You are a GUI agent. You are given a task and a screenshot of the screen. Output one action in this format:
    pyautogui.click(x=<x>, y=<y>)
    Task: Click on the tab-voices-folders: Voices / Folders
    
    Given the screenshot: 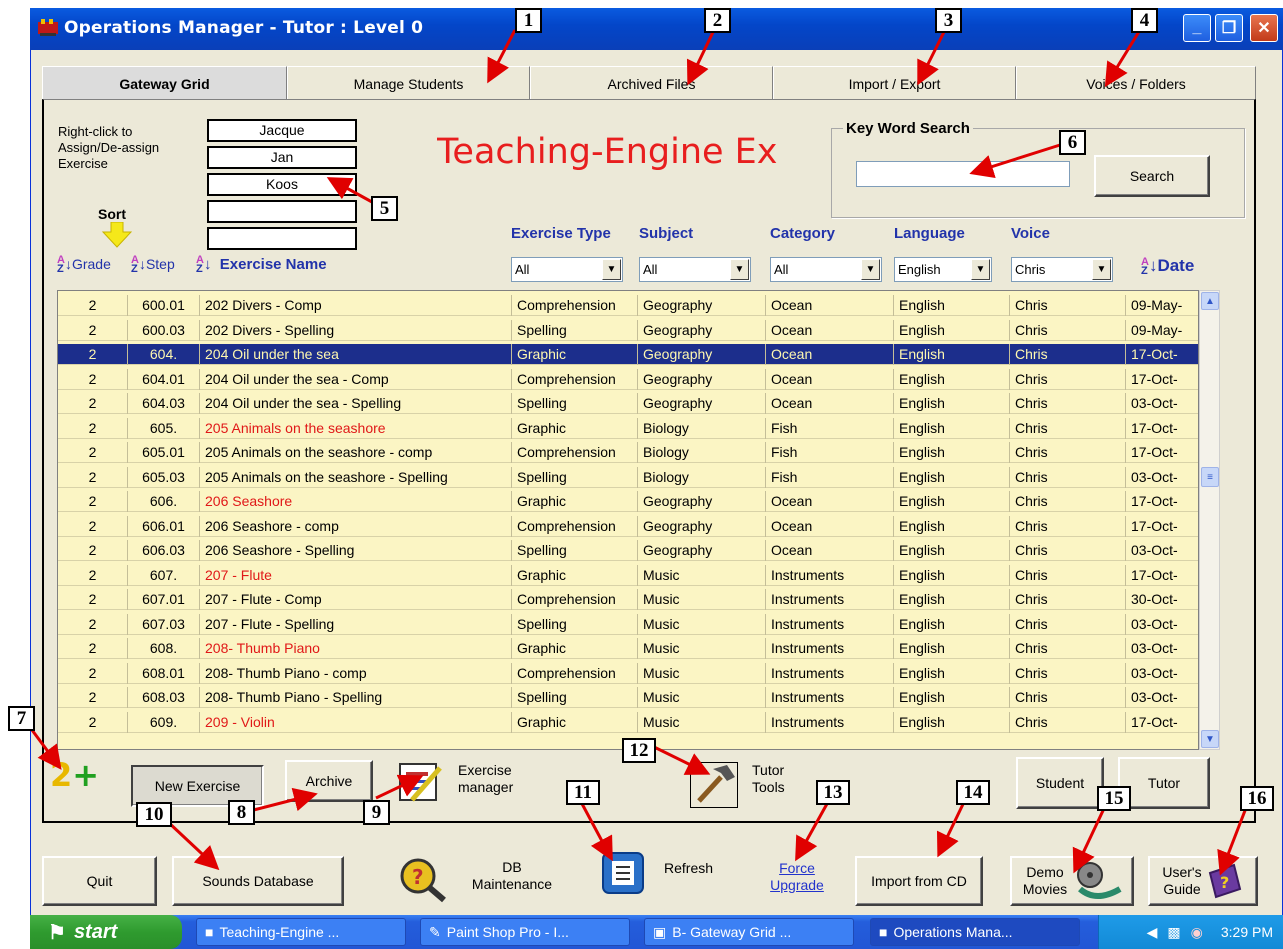 What is the action you would take?
    pyautogui.click(x=1136, y=83)
    